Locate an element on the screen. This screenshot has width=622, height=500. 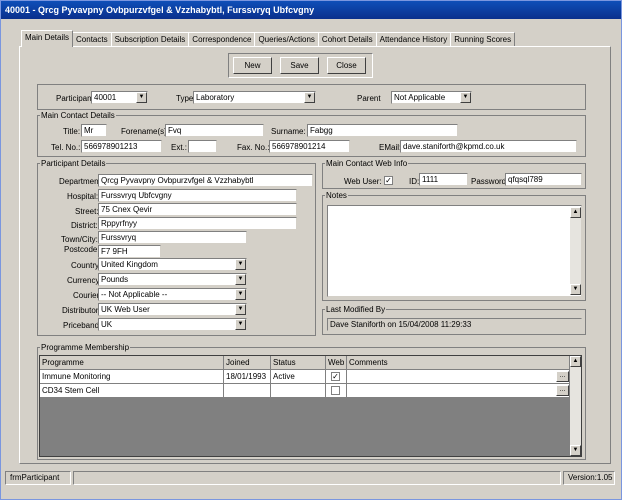
col-status-header: Status is located at coordinates (298, 363).